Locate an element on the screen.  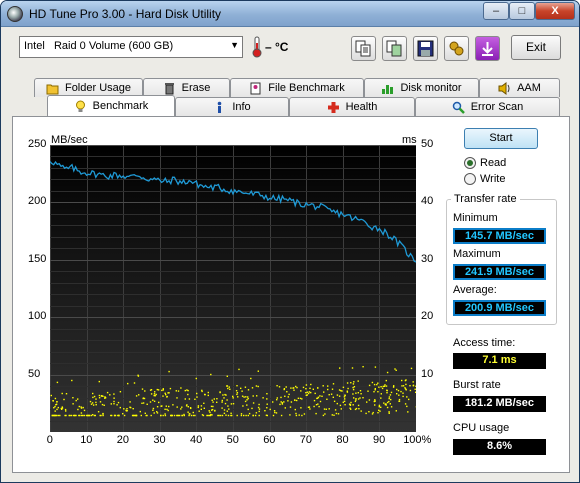
copy-screenshot-button is located at coordinates (394, 48).